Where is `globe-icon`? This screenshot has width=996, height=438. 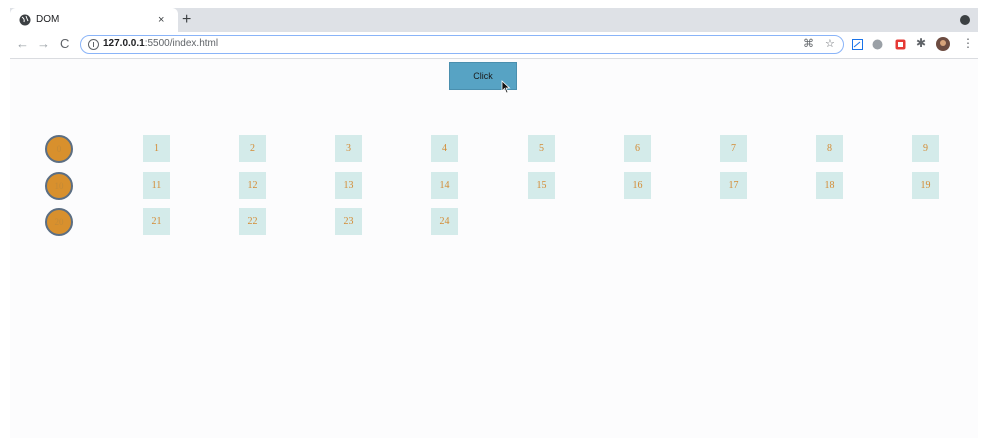
globe-icon is located at coordinates (25, 20).